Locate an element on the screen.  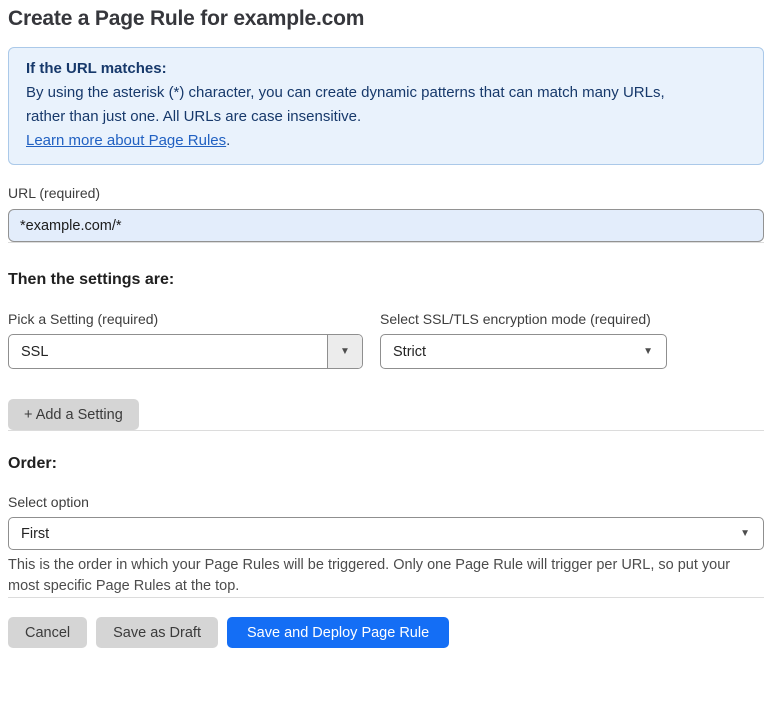
order-help-line-2: most specific Page Rules at the top. is located at coordinates (124, 586).